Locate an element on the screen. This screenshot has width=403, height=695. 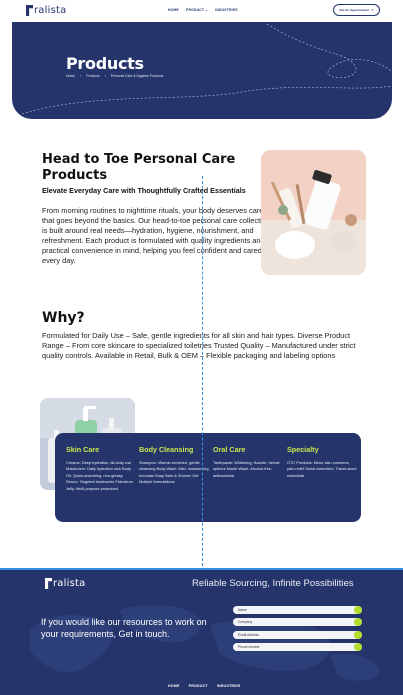
appointment-label: Get An Appointment is located at coordinates (354, 10).